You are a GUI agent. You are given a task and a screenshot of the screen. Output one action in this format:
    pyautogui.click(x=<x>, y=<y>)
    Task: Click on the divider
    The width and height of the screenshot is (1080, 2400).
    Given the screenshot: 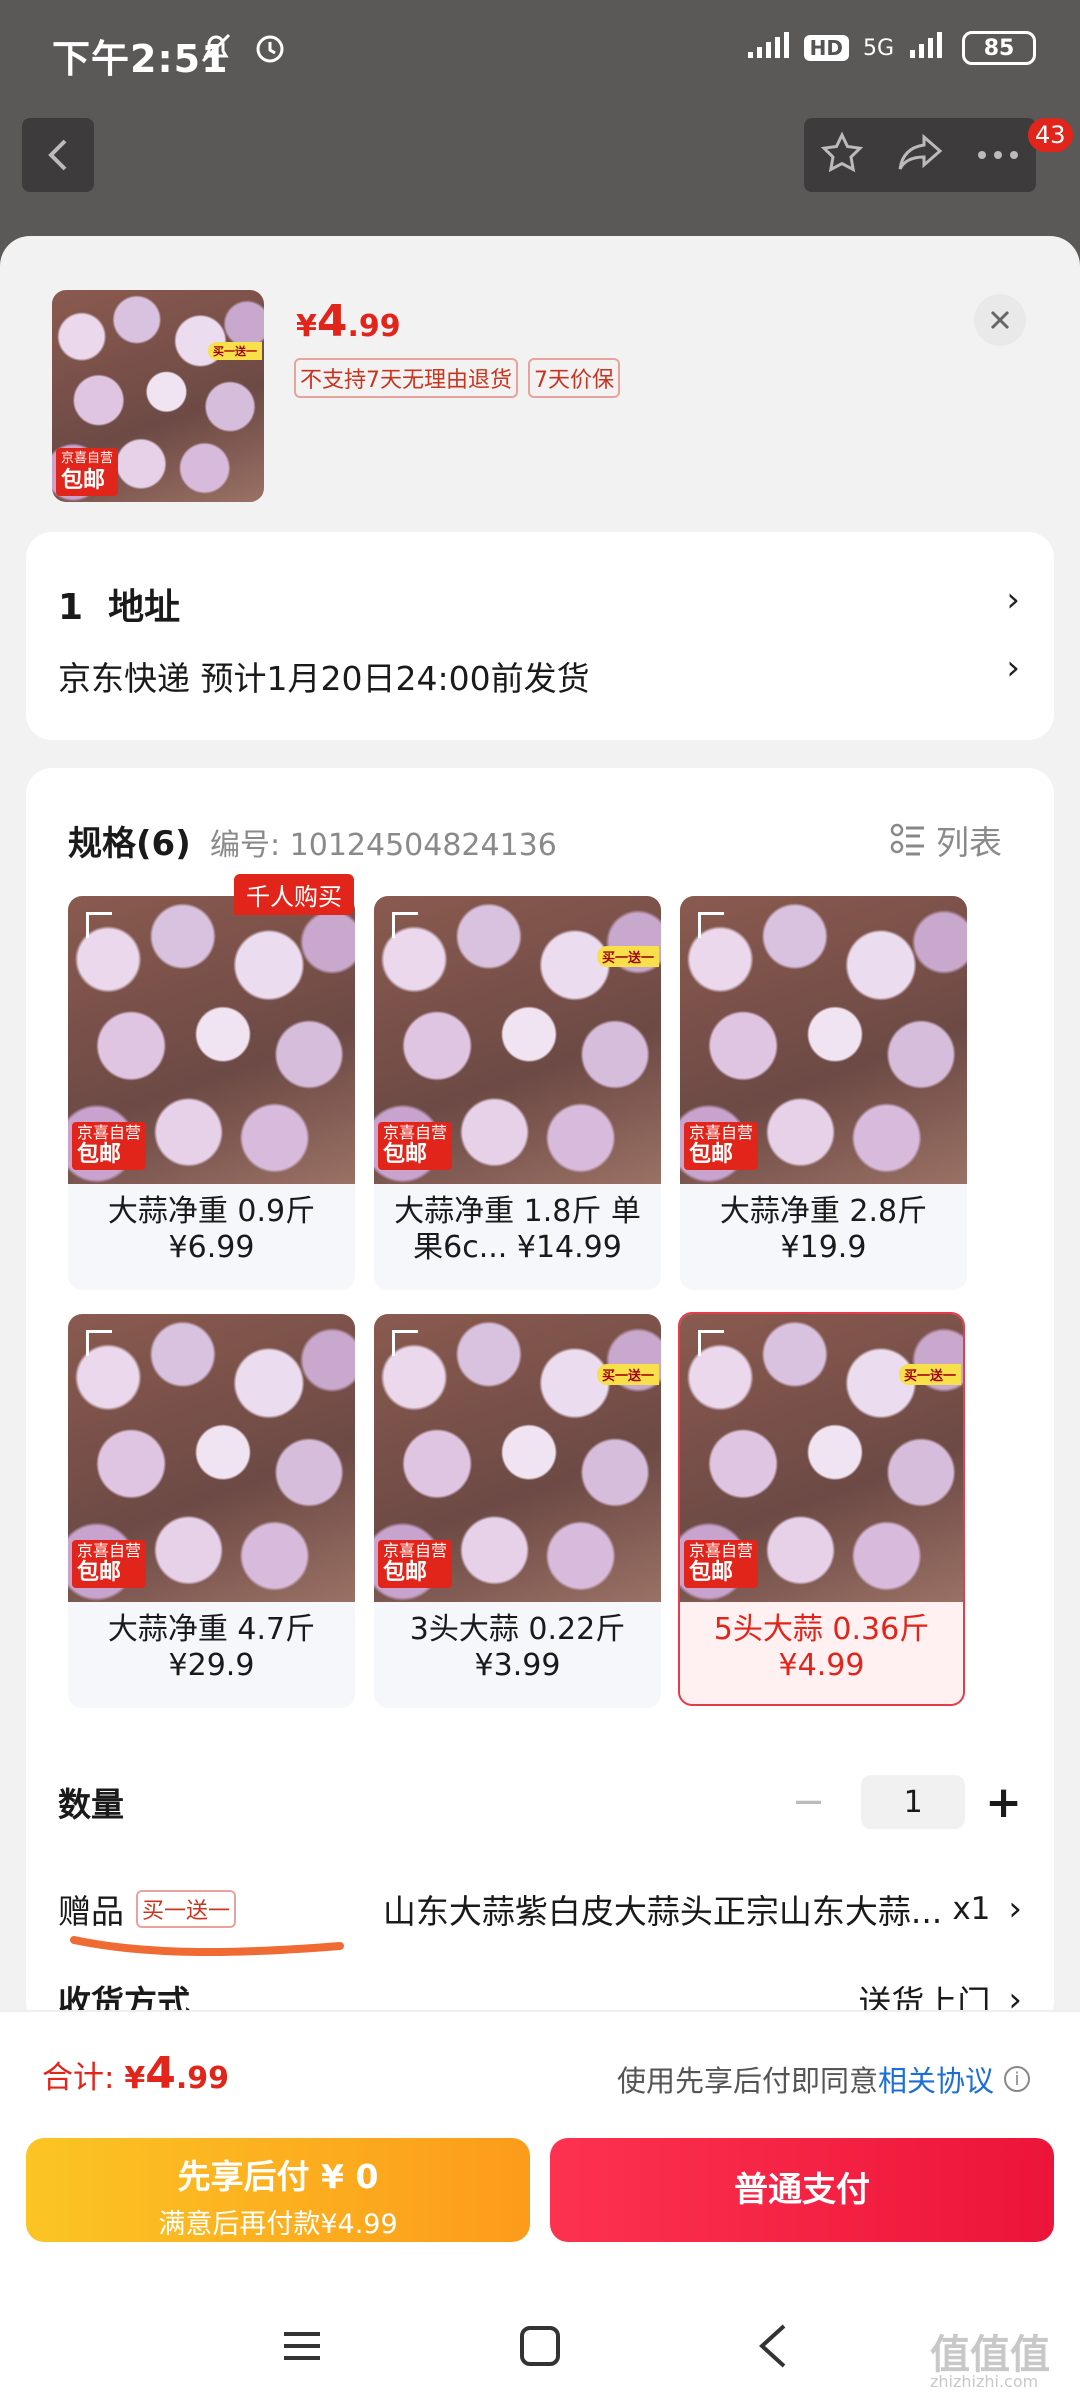 What is the action you would take?
    pyautogui.click(x=540, y=2011)
    